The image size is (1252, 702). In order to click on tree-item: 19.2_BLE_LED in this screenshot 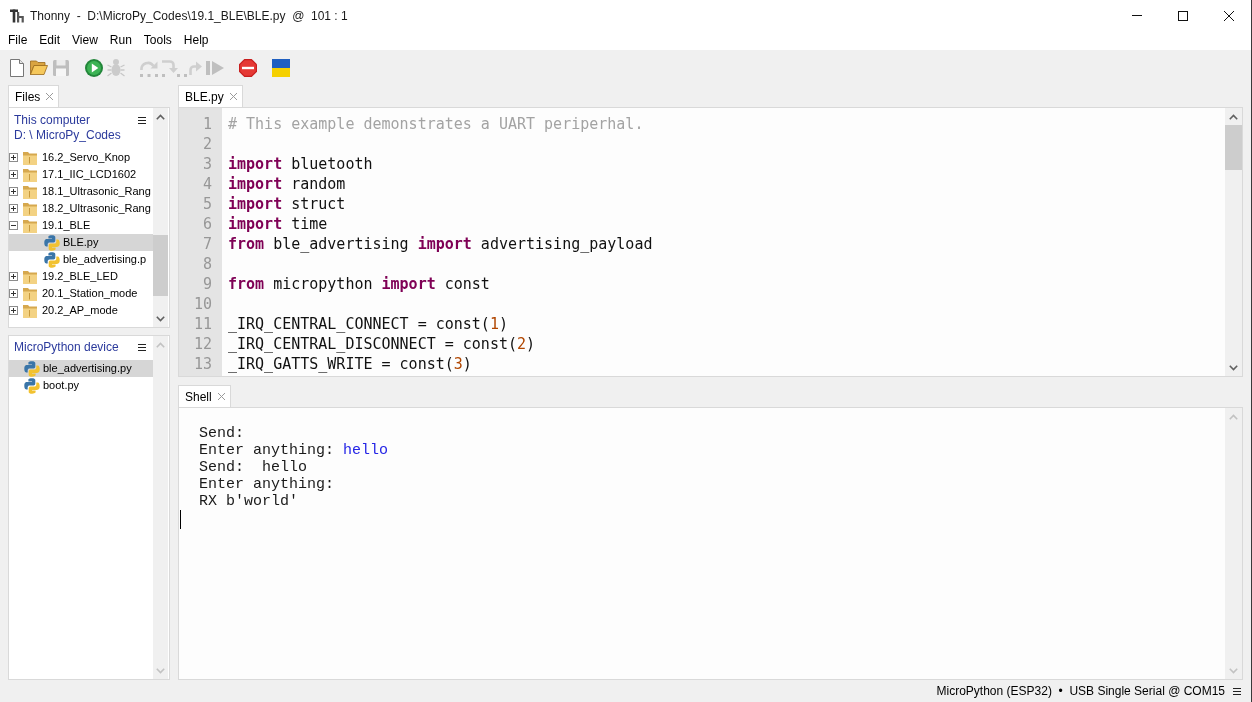, I will do `click(81, 276)`.